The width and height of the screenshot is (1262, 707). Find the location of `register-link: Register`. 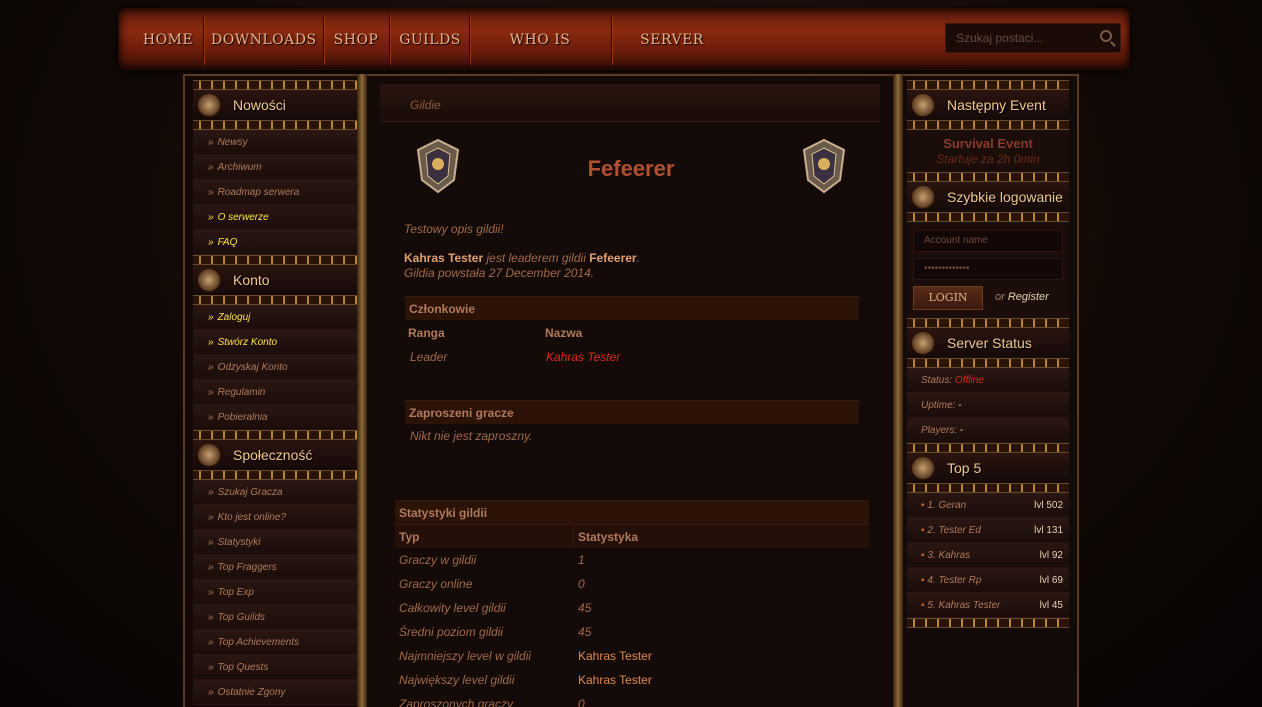

register-link: Register is located at coordinates (1028, 297).